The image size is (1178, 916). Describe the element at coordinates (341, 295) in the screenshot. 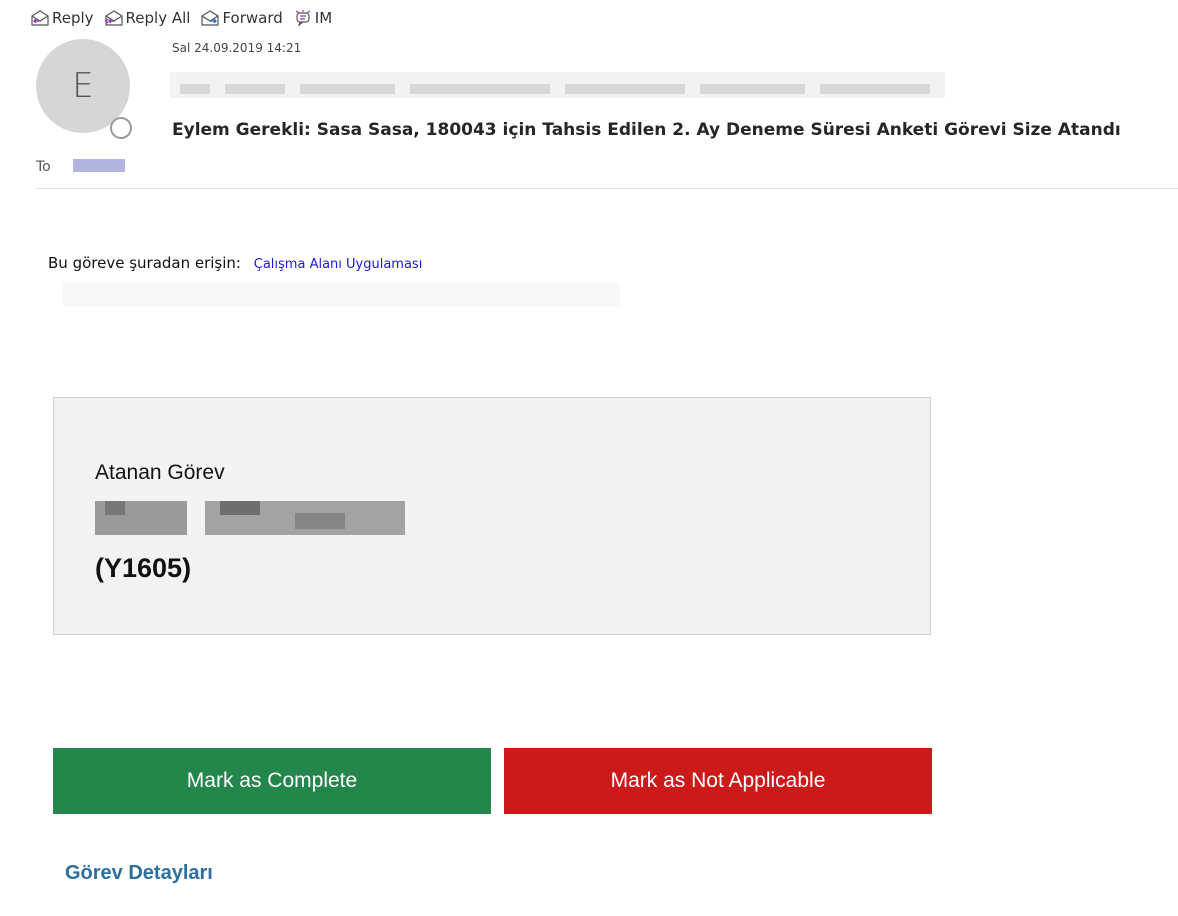

I see `faint-placeholder` at that location.